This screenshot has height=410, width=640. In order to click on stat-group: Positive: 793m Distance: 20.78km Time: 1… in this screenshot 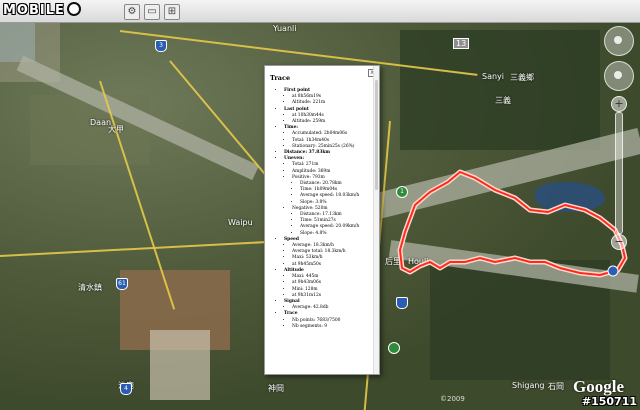, I will do `click(330, 190)`.